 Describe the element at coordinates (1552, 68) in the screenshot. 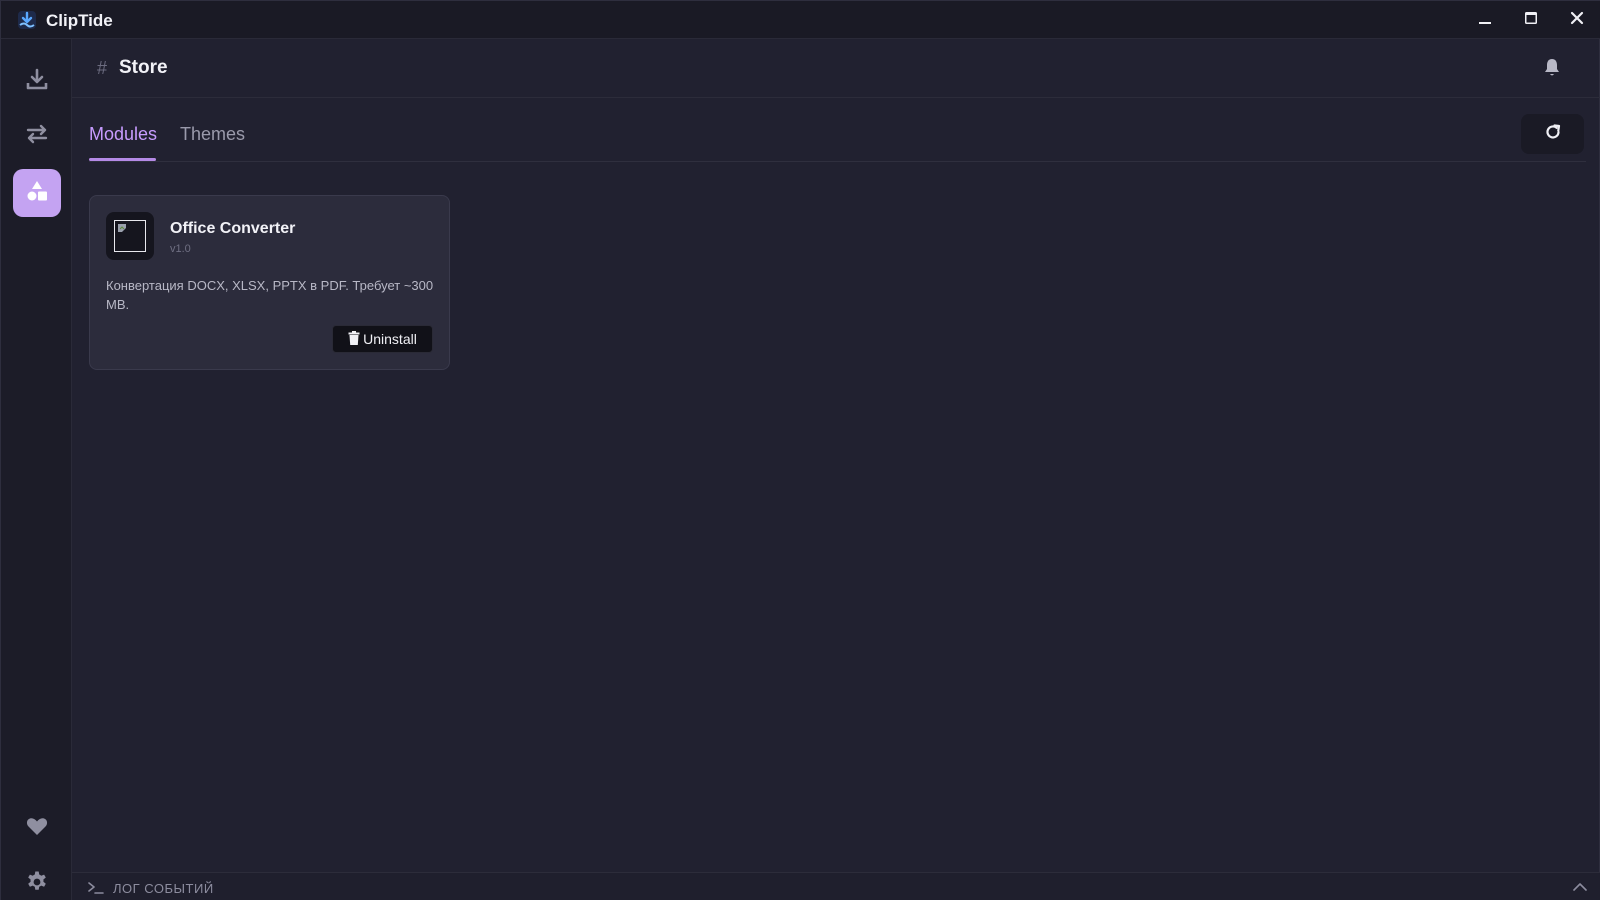

I see `bell-icon` at that location.